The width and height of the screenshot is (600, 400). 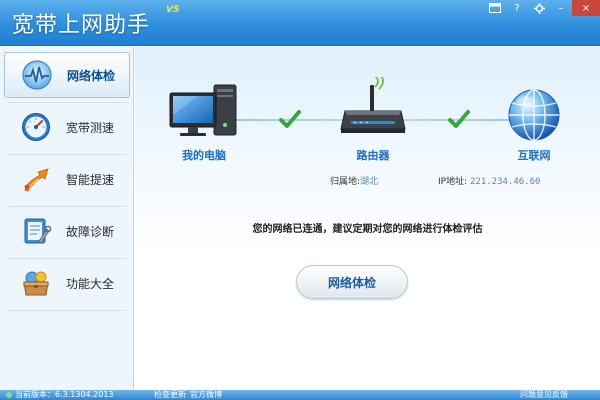 I want to click on sidebar-item-label: 故障诊断, so click(x=90, y=231).